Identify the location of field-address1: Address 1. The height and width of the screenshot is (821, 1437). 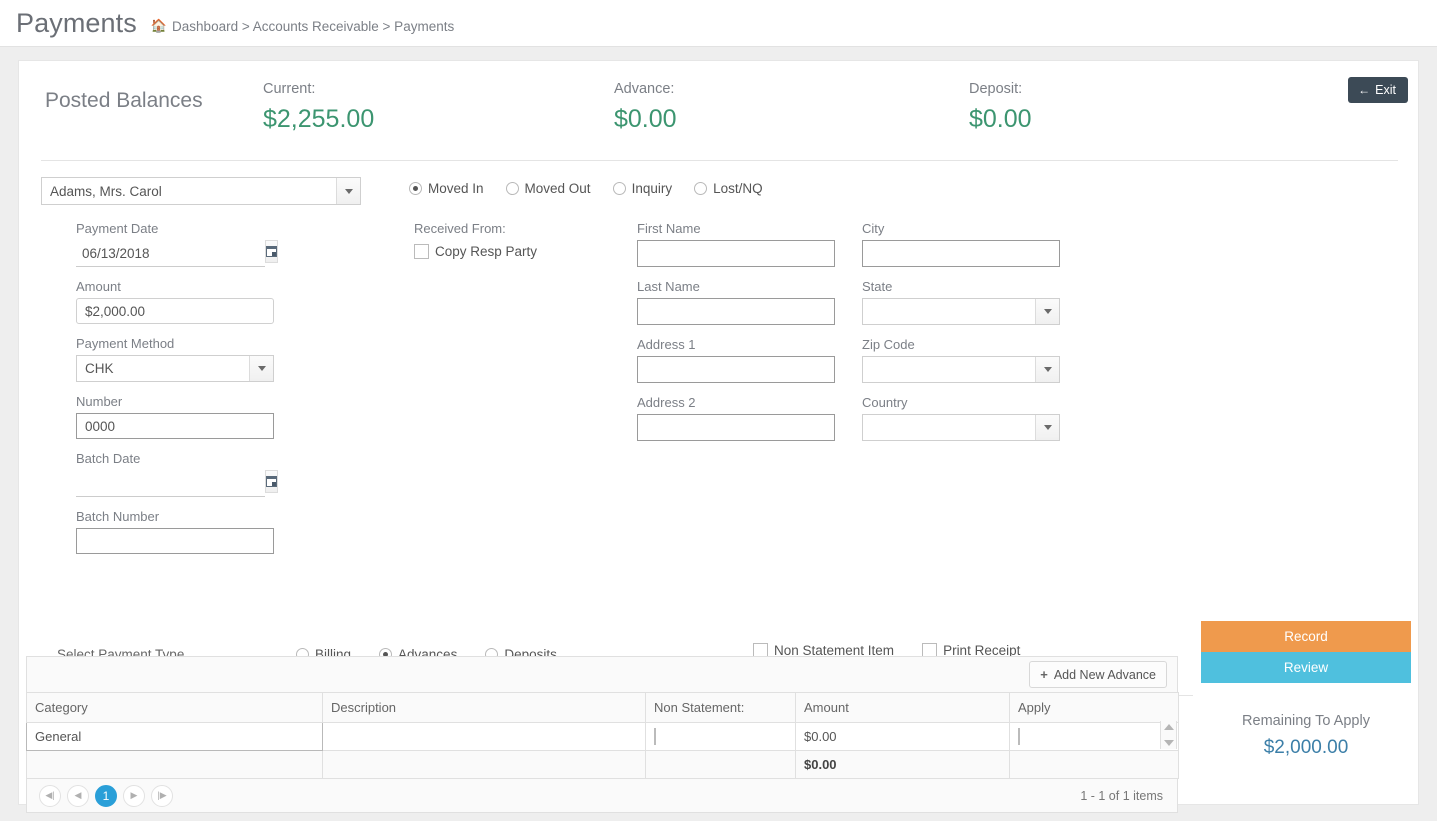
(736, 360).